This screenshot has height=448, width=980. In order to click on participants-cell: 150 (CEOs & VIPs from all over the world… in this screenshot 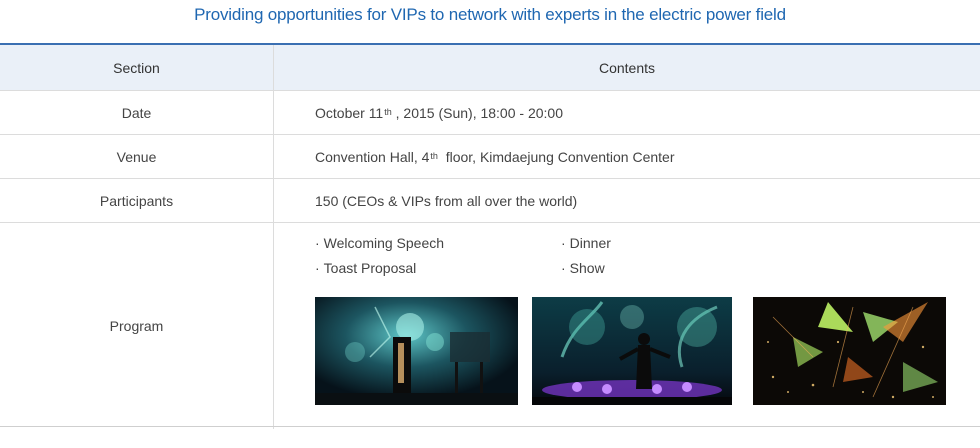, I will do `click(627, 200)`.